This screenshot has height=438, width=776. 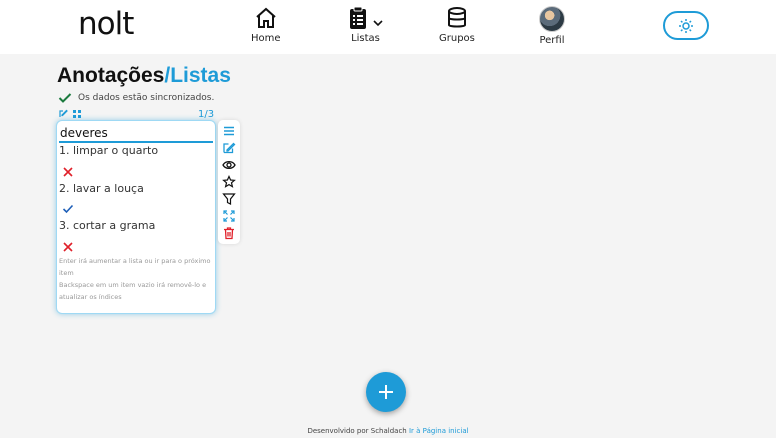 I want to click on nav-home: Home, so click(x=266, y=25).